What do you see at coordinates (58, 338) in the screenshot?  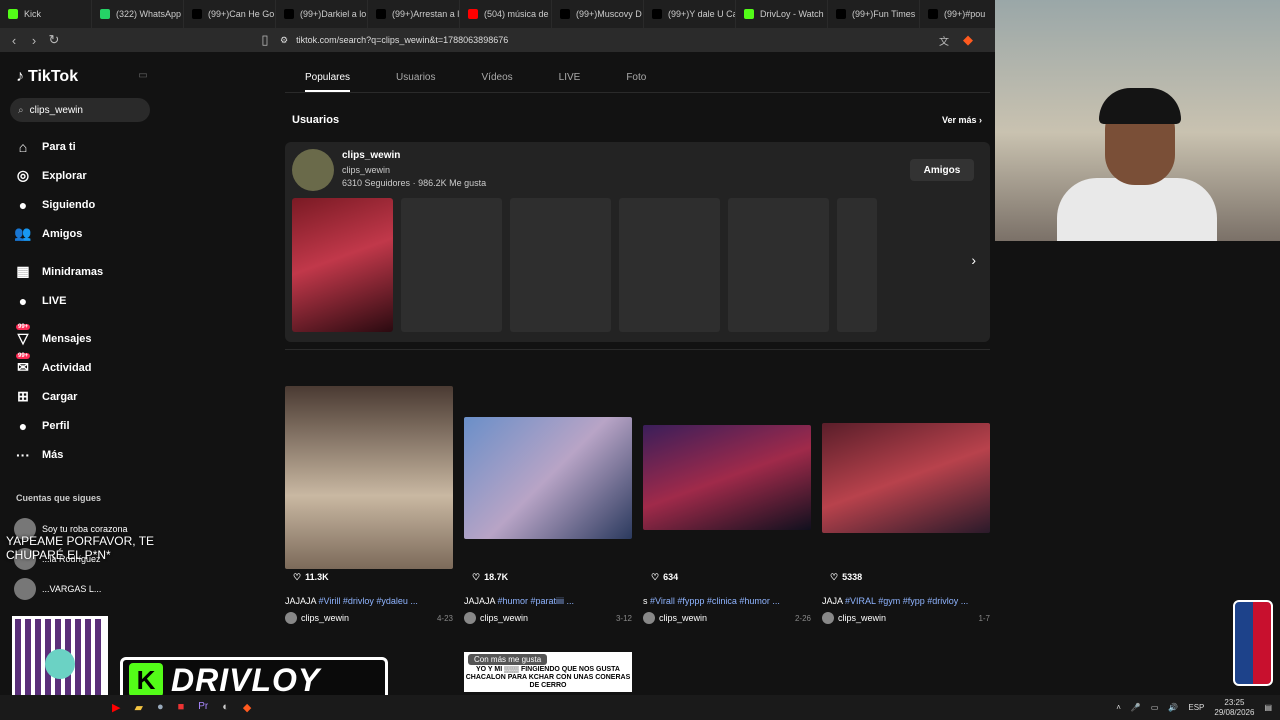 I see `sidebar-item-mensajes: ▽ 99+ Mensajes` at bounding box center [58, 338].